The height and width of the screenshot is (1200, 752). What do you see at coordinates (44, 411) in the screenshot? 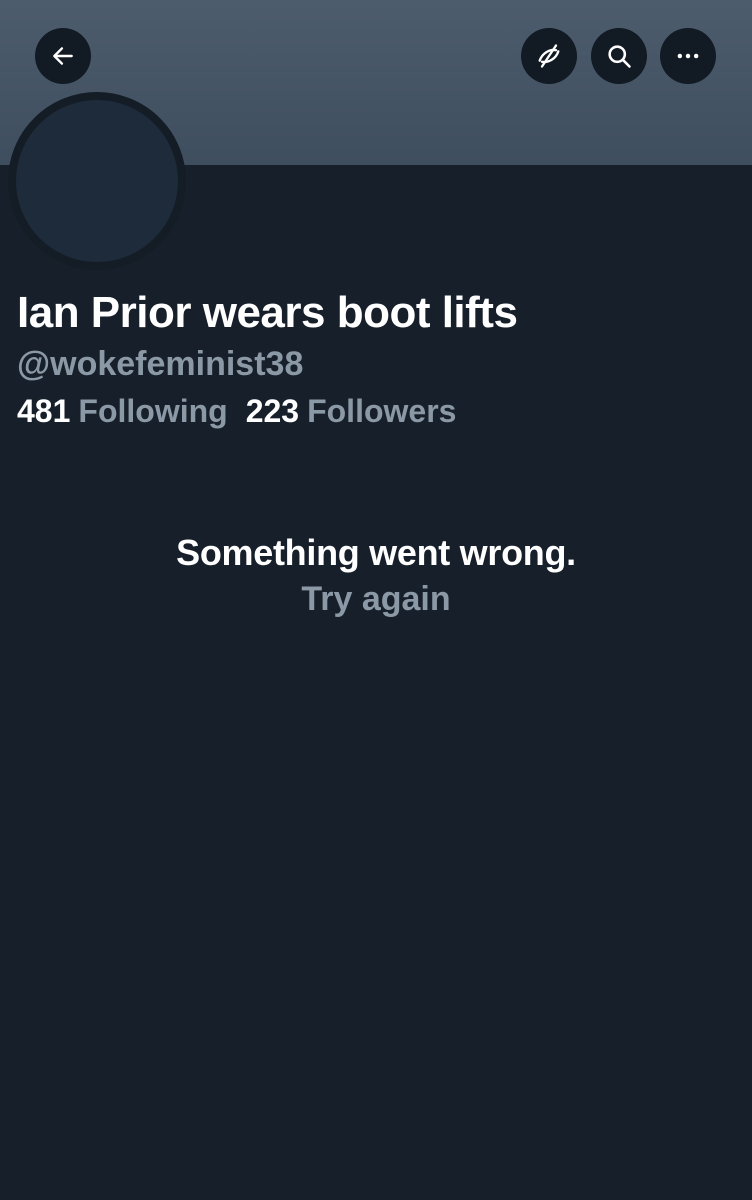
I see `following-count: 481` at bounding box center [44, 411].